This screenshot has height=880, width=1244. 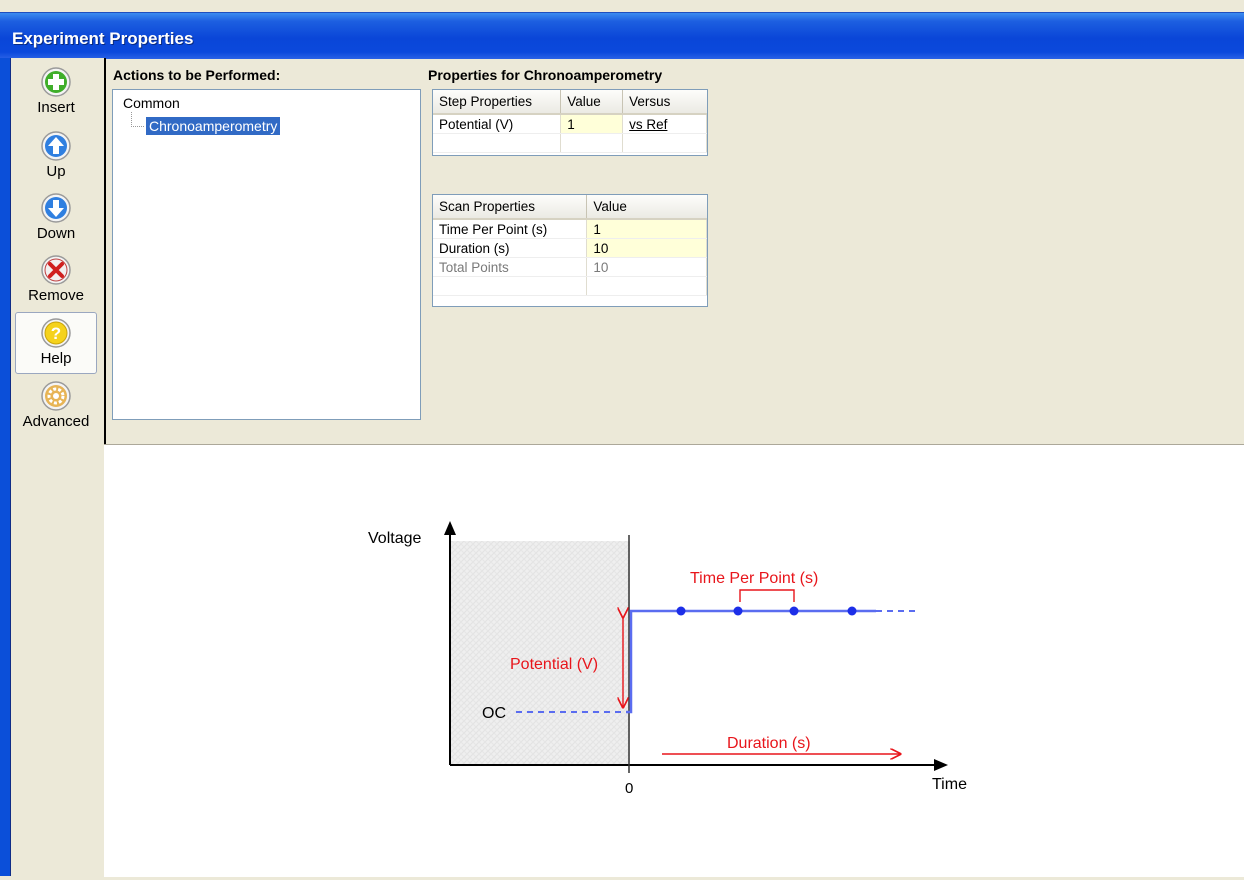 What do you see at coordinates (510, 267) in the screenshot?
I see `total-points-name-cell: Total Points` at bounding box center [510, 267].